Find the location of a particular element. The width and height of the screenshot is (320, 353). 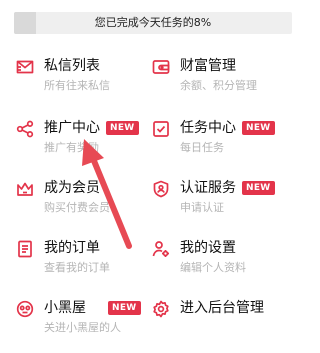

menu-item-subtitle: 余额、积分管理 is located at coordinates (218, 85).